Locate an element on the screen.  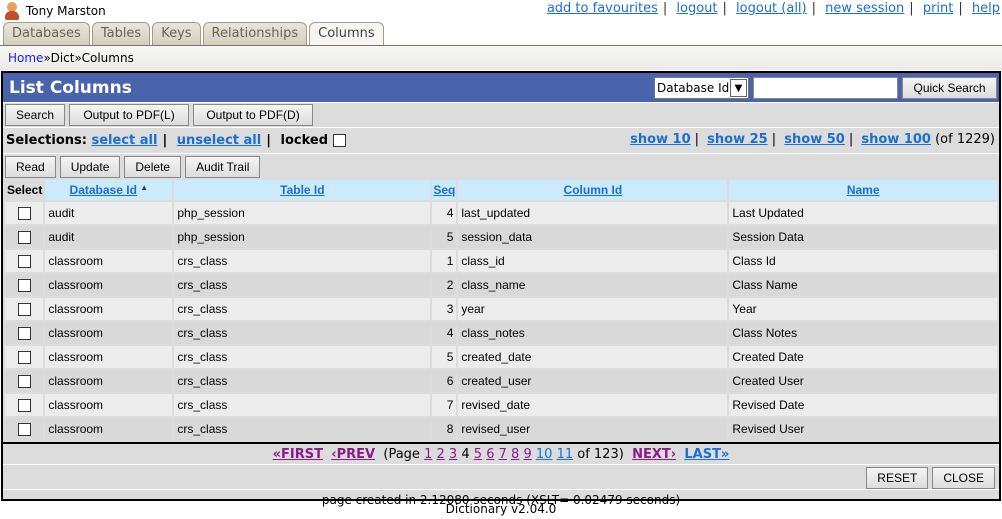
add-to-favourites-link: add to favourites is located at coordinates (602, 8).